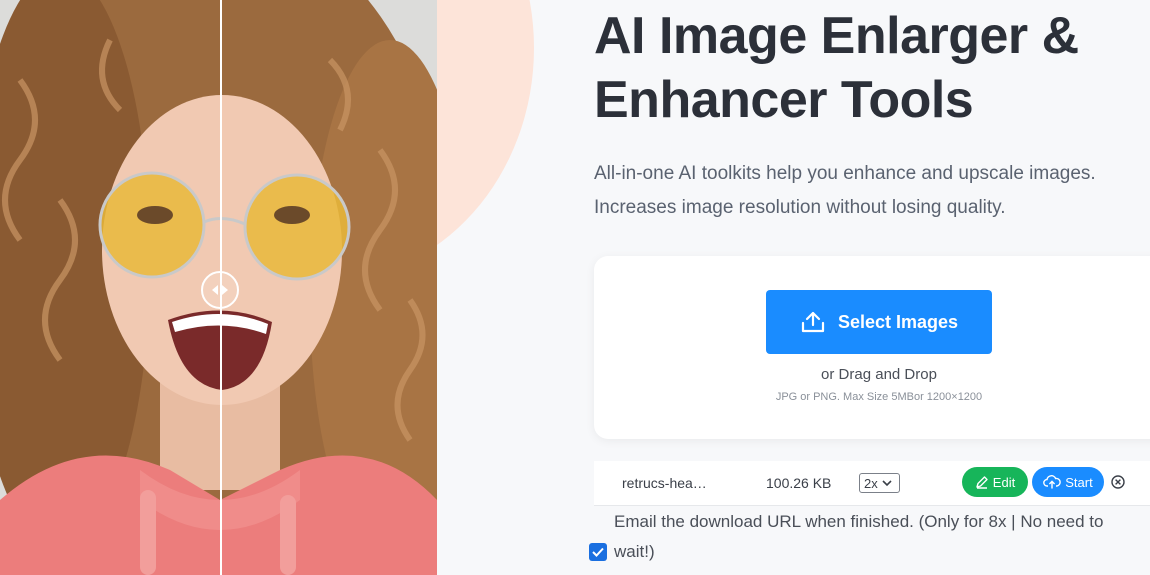 Image resolution: width=1150 pixels, height=575 pixels. Describe the element at coordinates (879, 483) in the screenshot. I see `scale-select: 2x` at that location.